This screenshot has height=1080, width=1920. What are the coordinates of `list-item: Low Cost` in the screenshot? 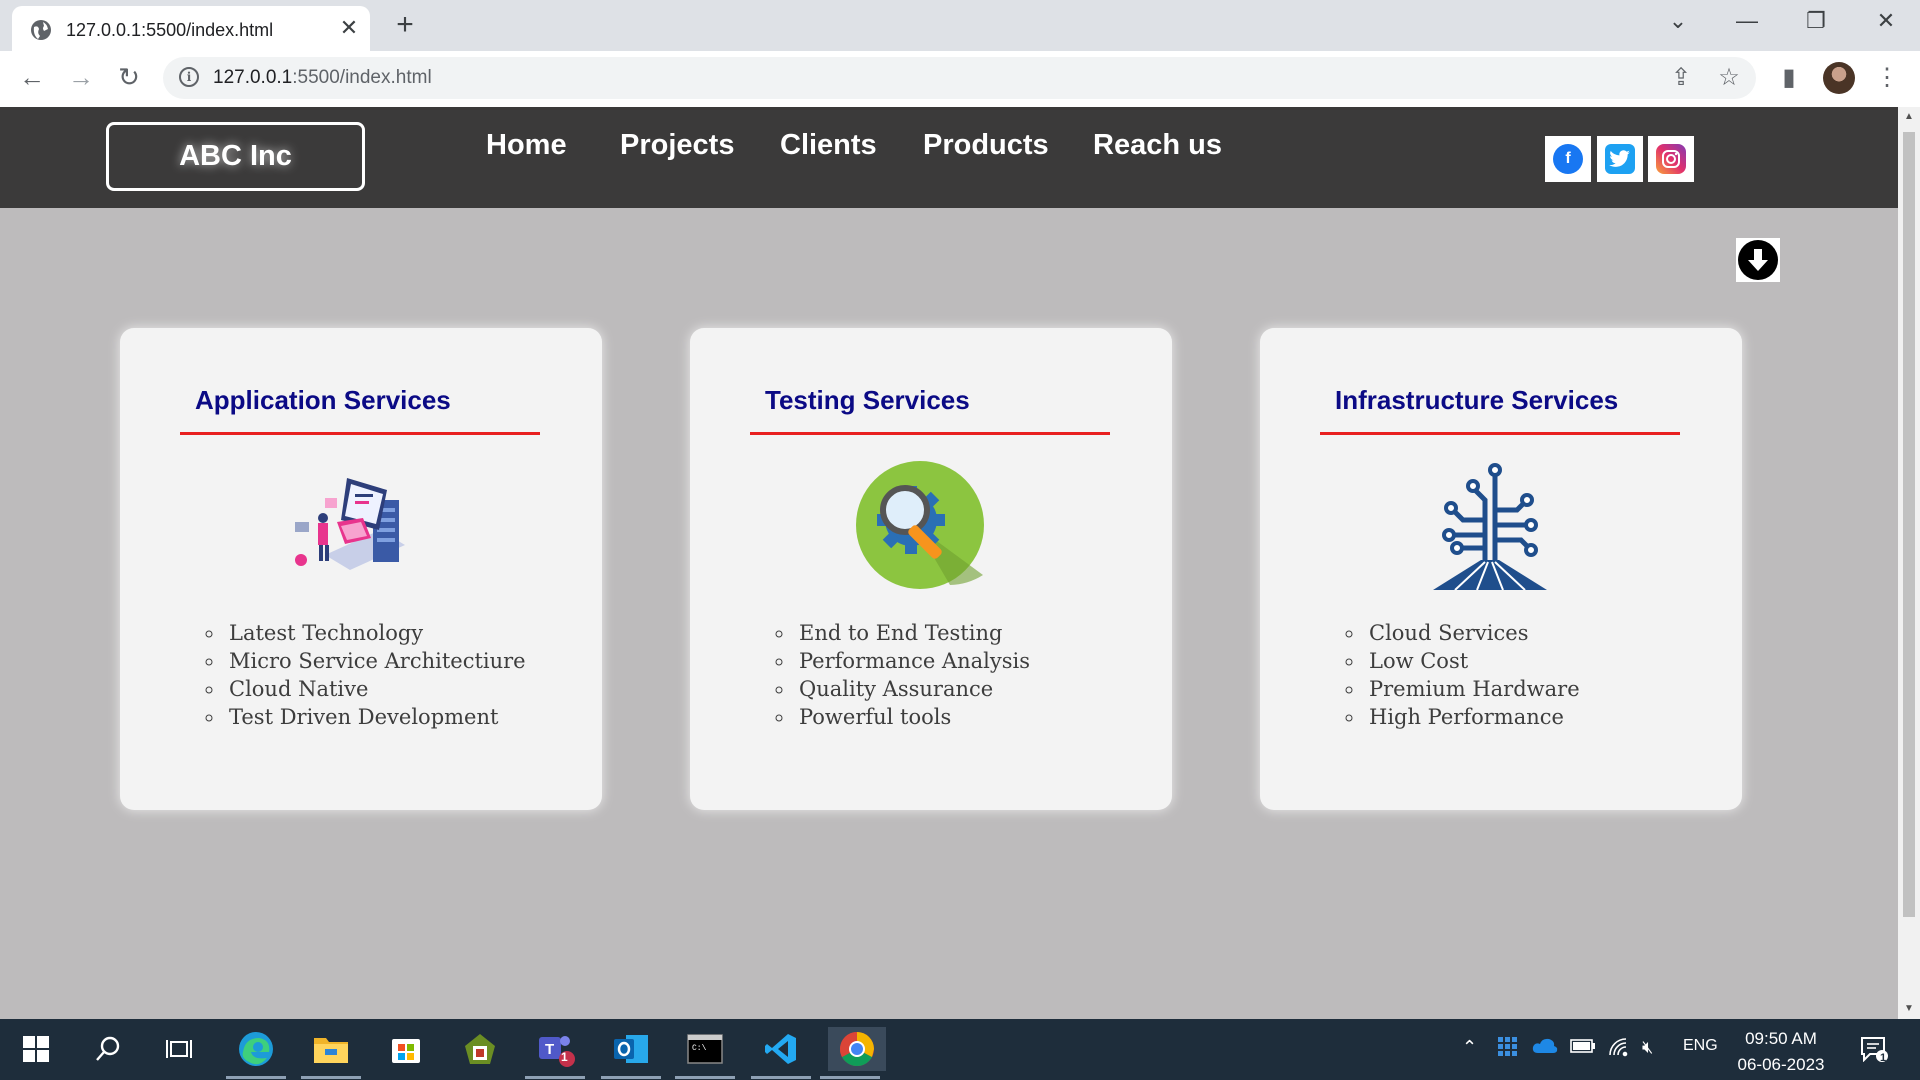 It's located at (1472, 661).